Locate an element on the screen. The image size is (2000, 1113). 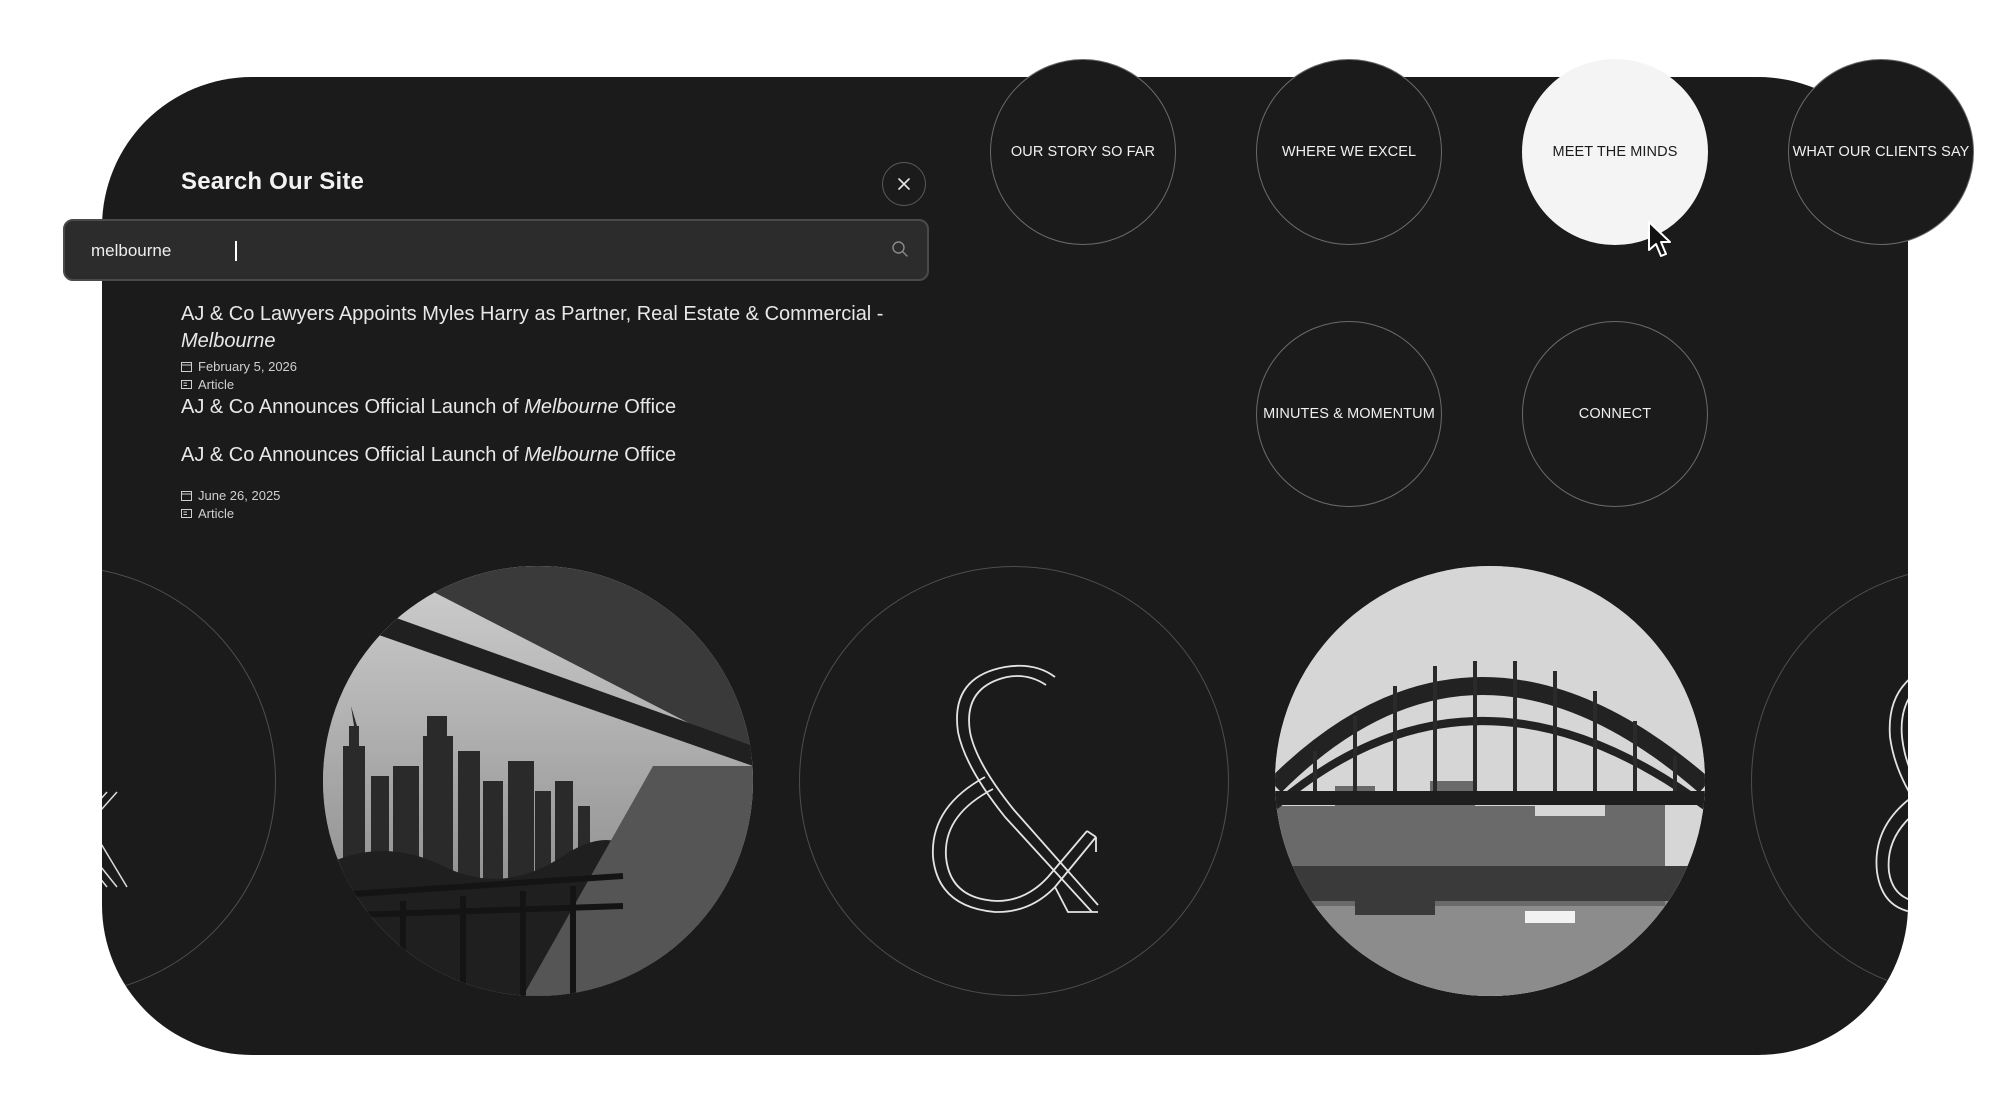
carousel-item-ampersand-left is located at coordinates (189, 781).